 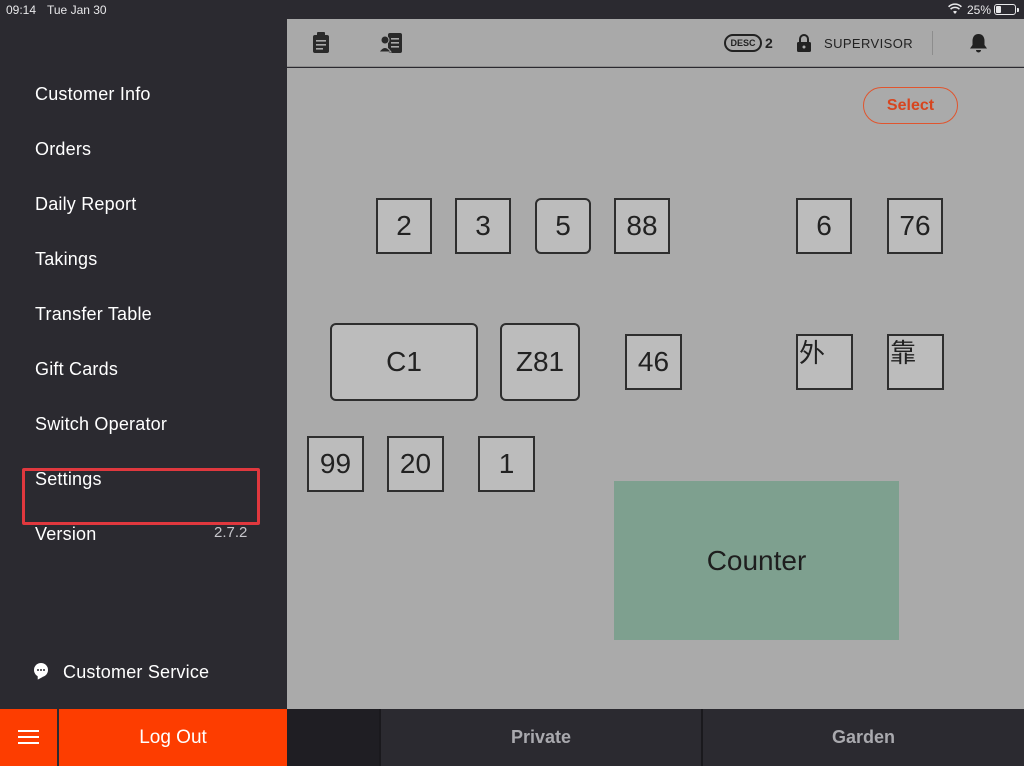 I want to click on table-z81: Z81, so click(x=540, y=362).